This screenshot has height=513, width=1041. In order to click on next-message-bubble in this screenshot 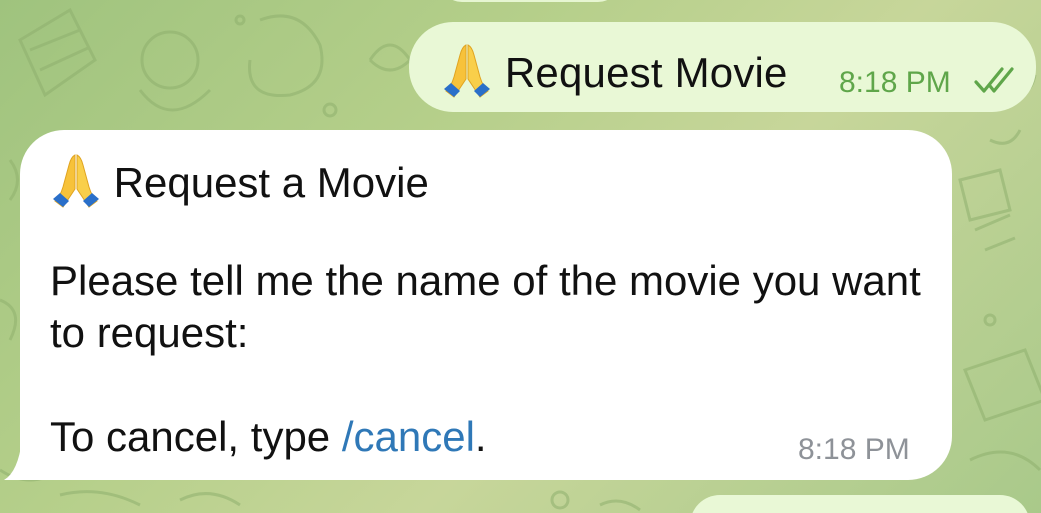, I will do `click(860, 504)`.